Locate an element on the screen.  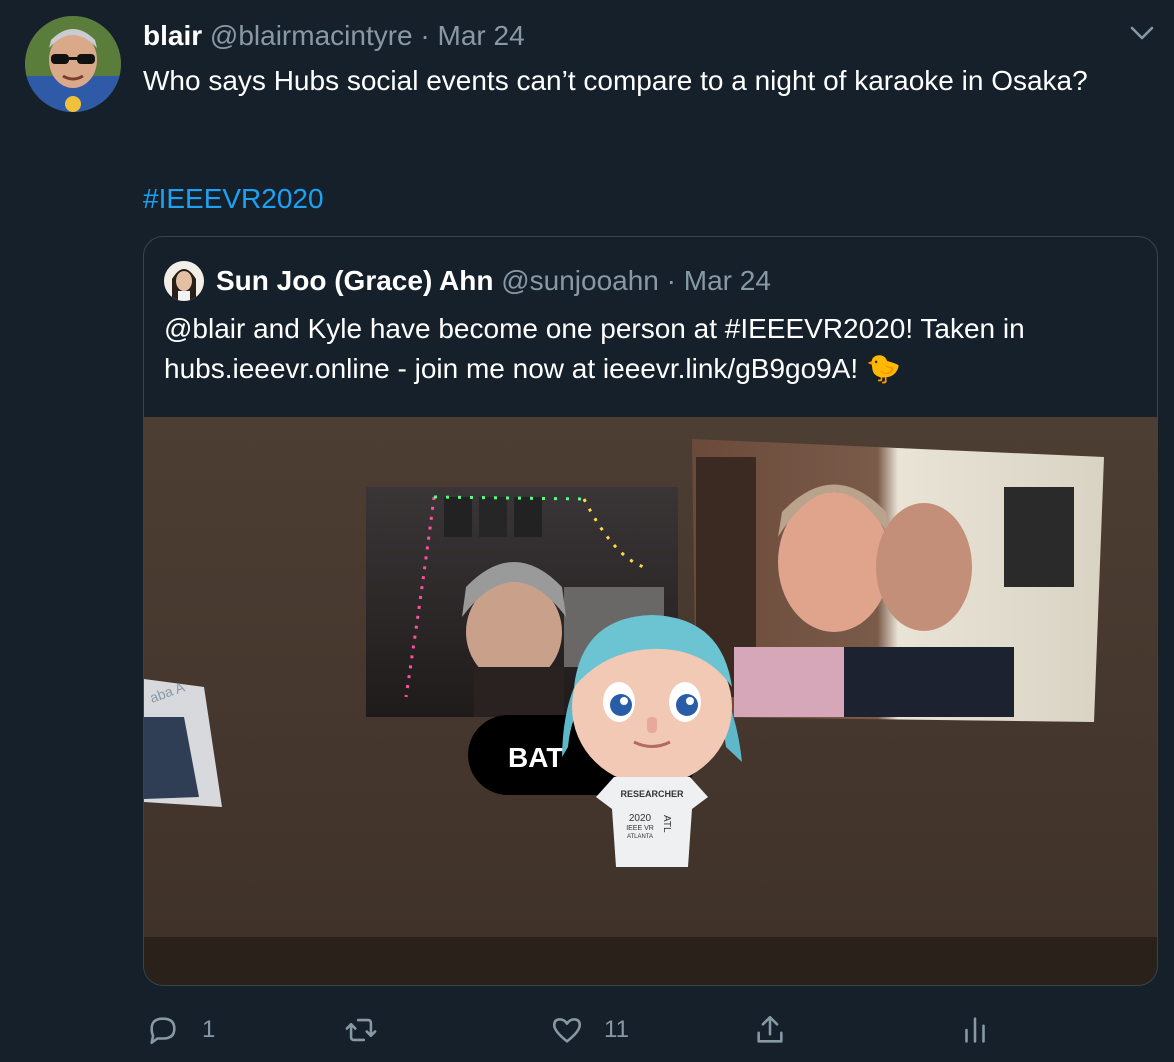
author-handle: @blairmacintyre is located at coordinates (311, 35).